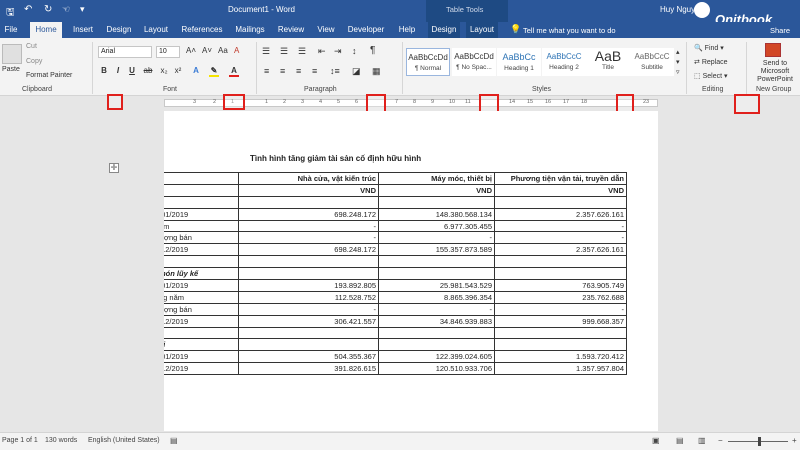 This screenshot has width=800, height=450. What do you see at coordinates (66, 9) in the screenshot?
I see `touch-mode-icon: ☜` at bounding box center [66, 9].